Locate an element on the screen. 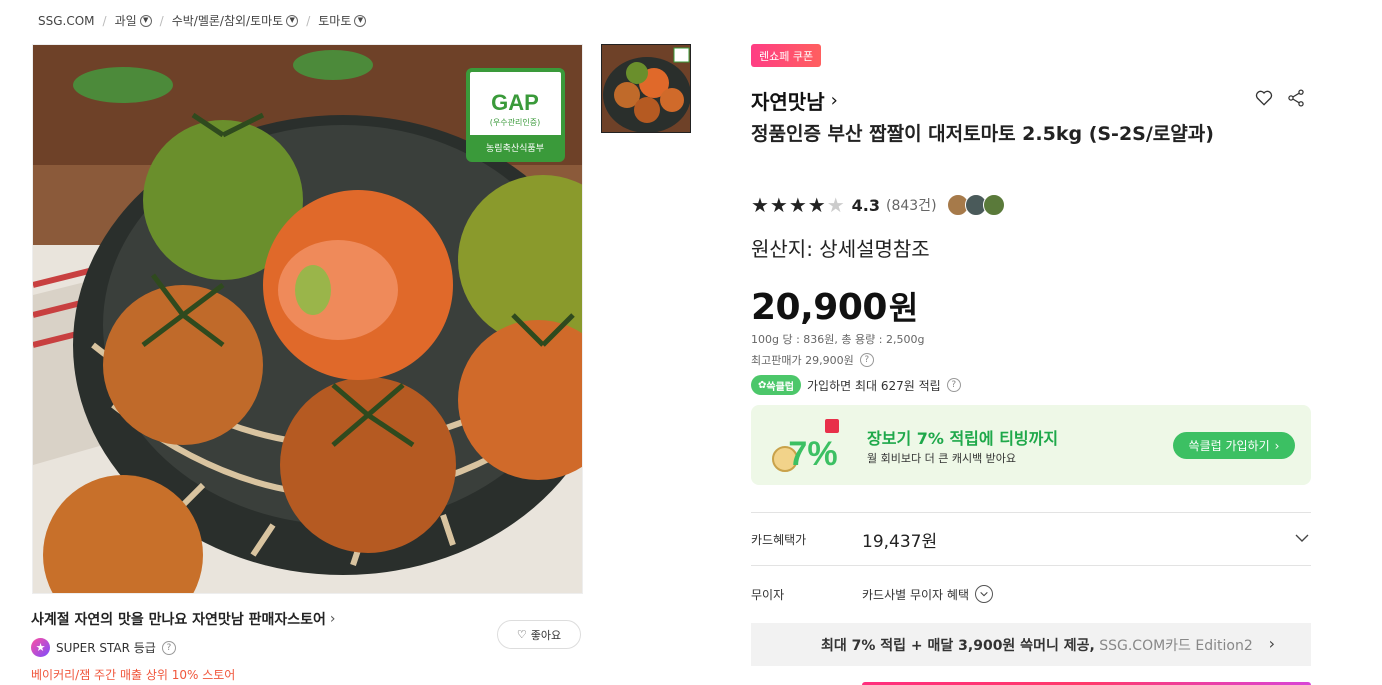  join-button-label: 쓱클럽 가입하기 is located at coordinates (1229, 446).